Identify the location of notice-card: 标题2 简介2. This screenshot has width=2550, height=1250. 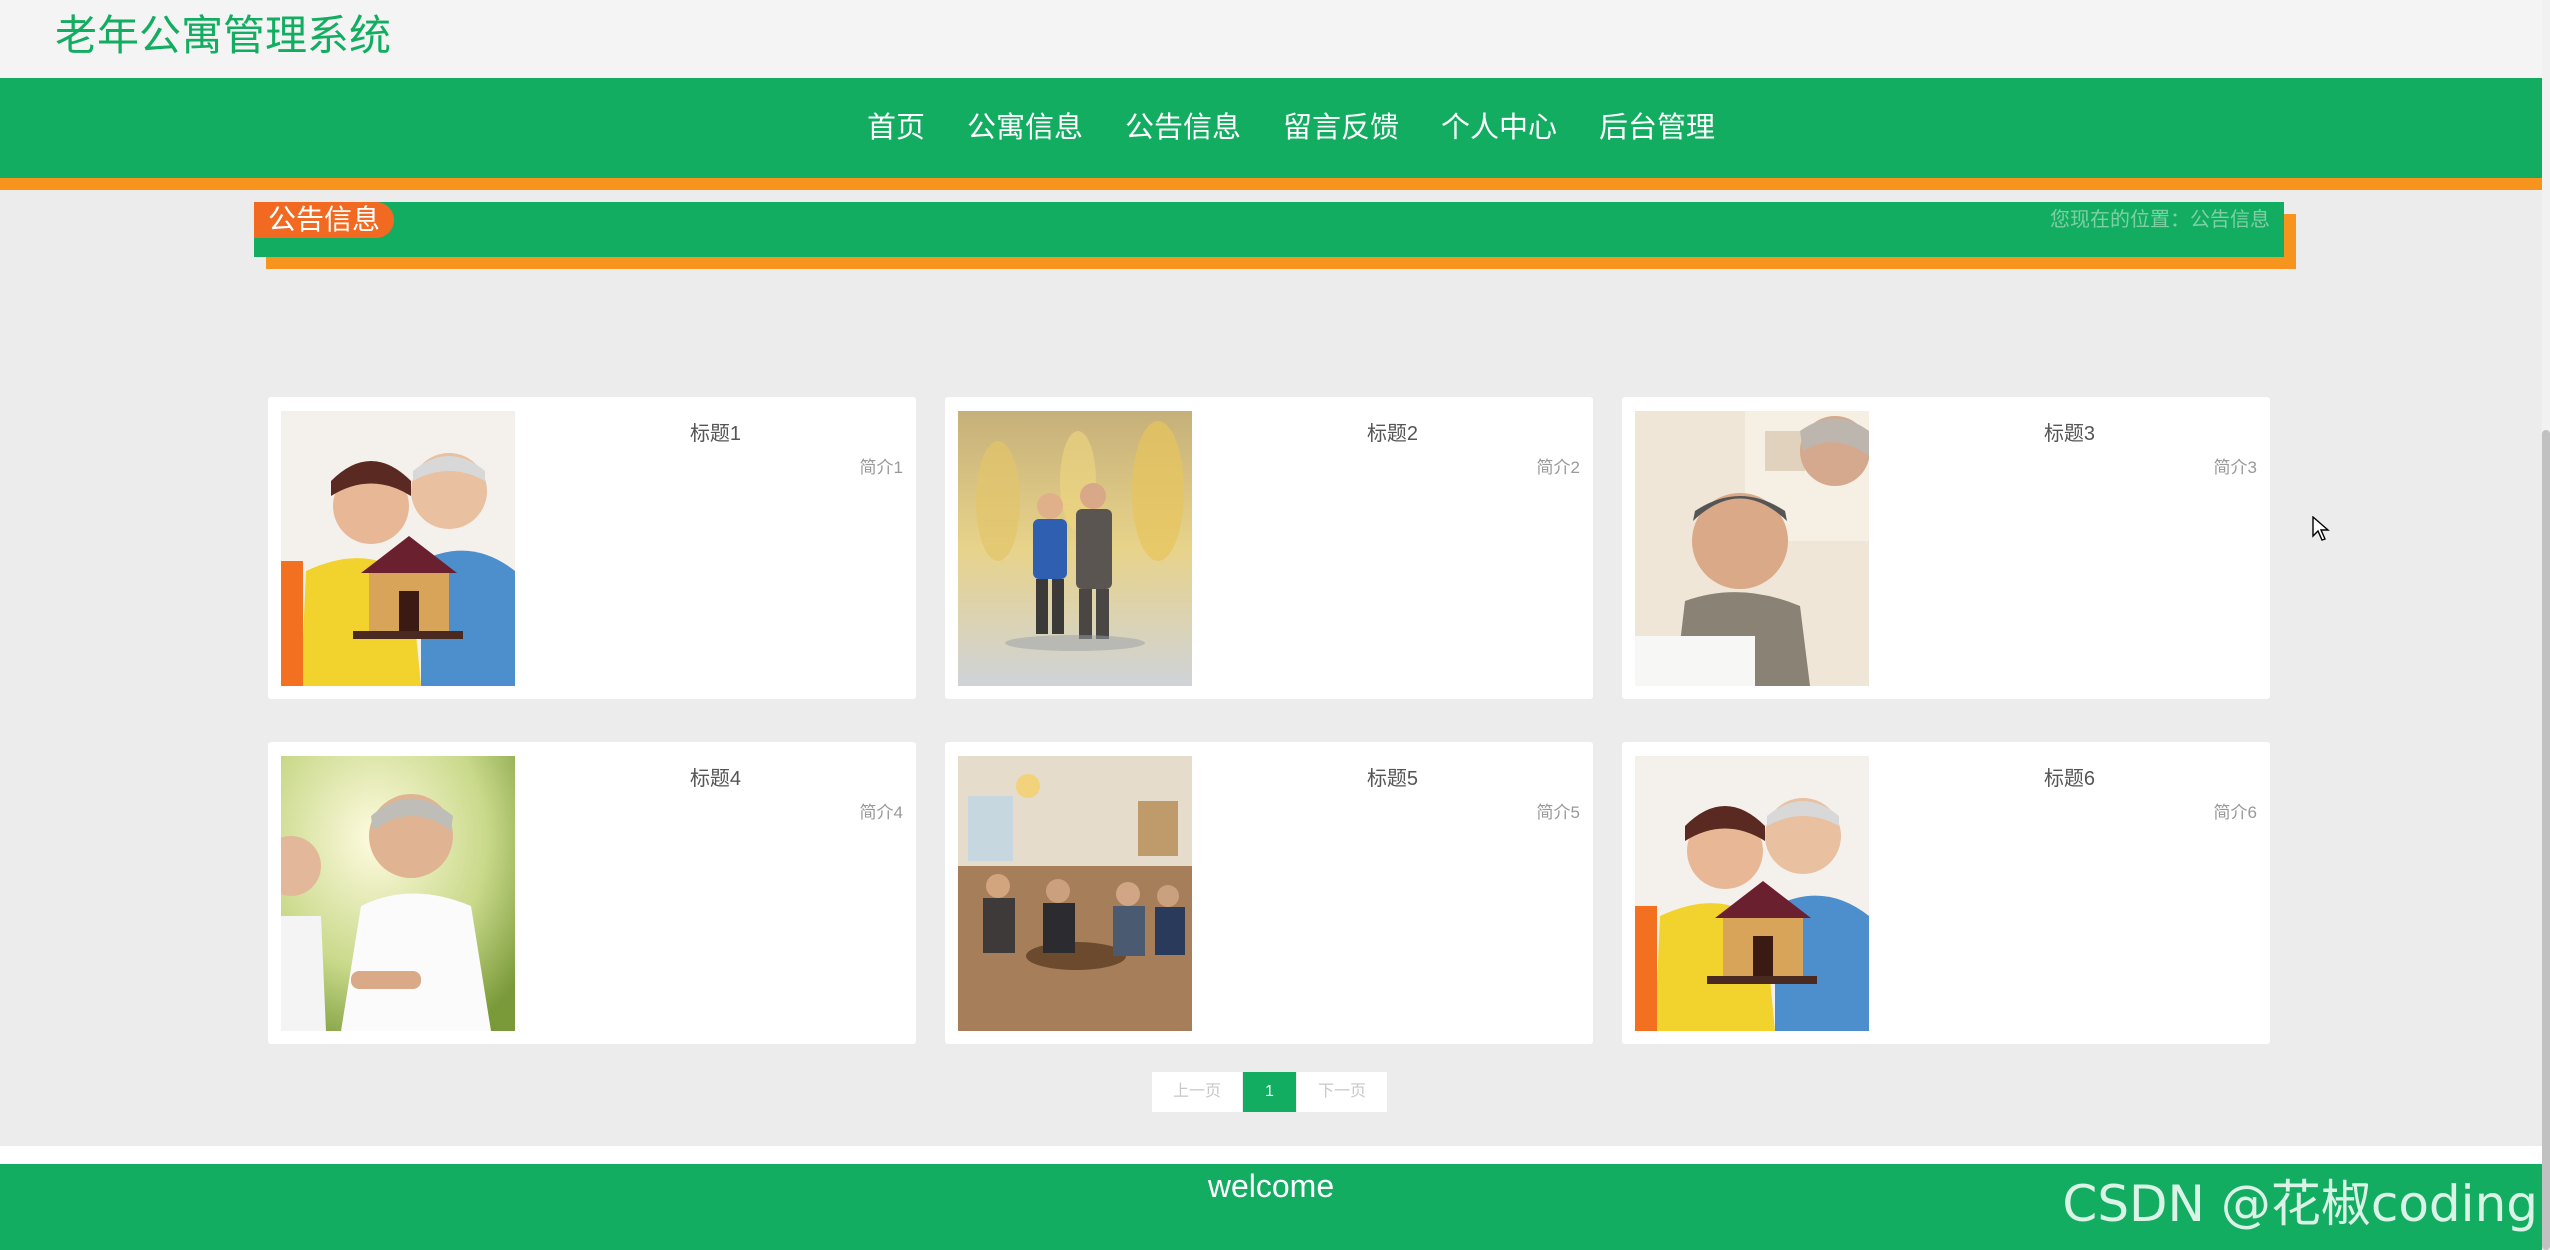
(1269, 548).